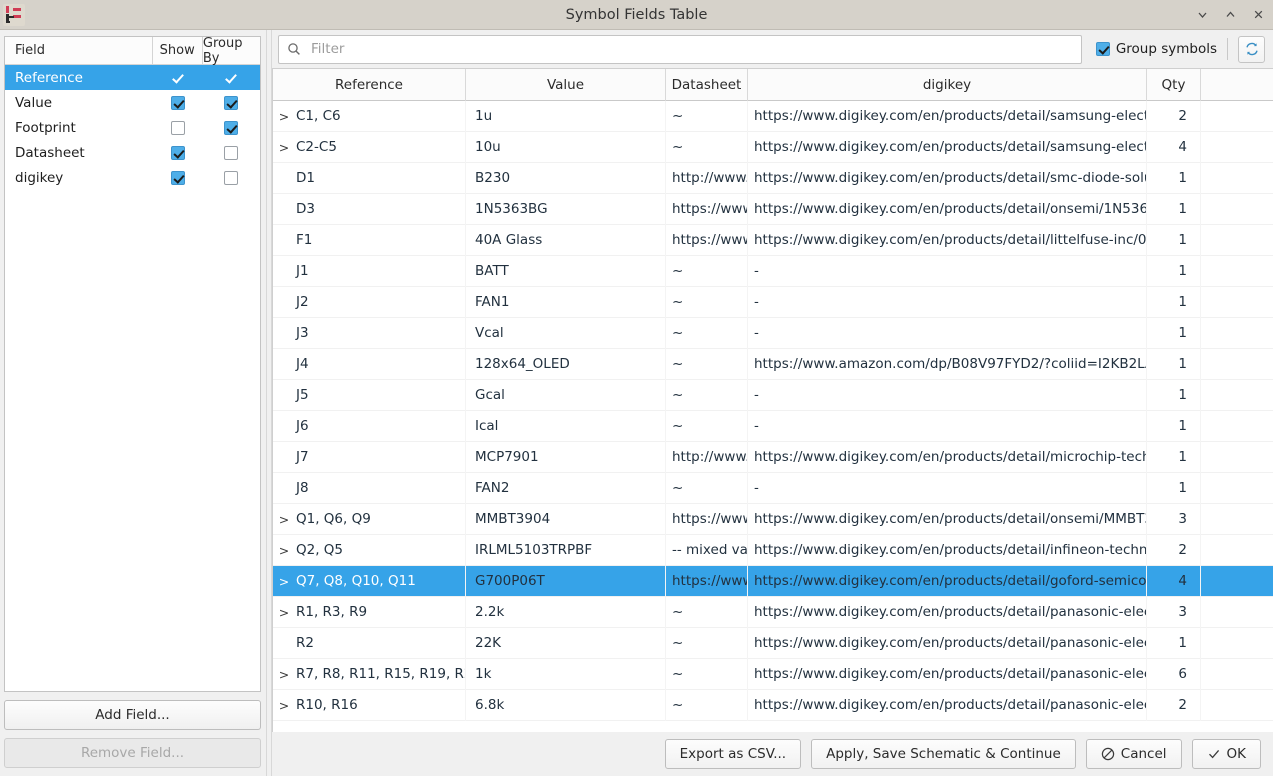 The height and width of the screenshot is (776, 1273). What do you see at coordinates (566, 519) in the screenshot?
I see `cell-value: MMBT3904` at bounding box center [566, 519].